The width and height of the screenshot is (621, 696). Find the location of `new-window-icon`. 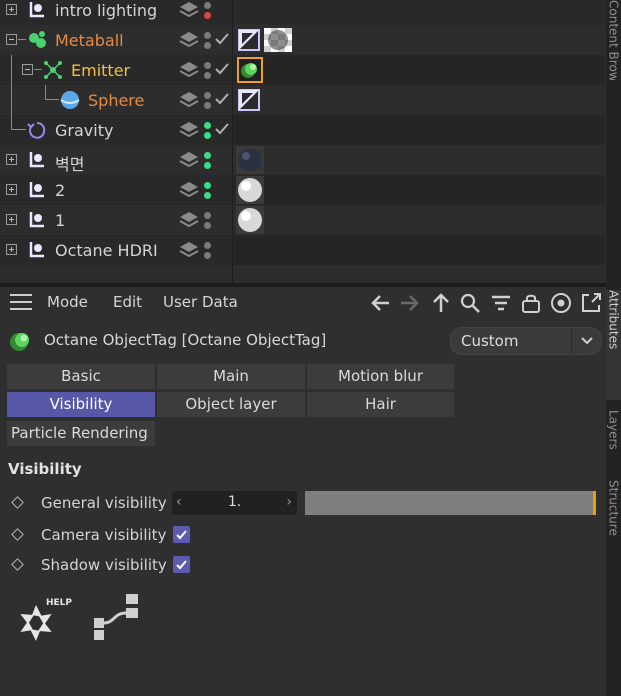

new-window-icon is located at coordinates (591, 303).